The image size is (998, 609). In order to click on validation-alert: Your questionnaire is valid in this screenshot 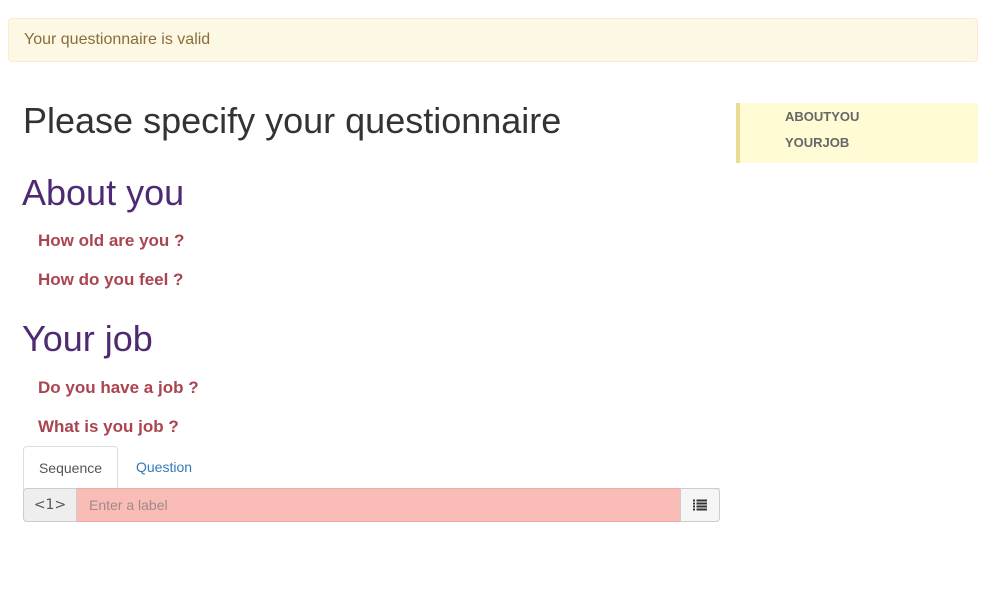, I will do `click(493, 40)`.